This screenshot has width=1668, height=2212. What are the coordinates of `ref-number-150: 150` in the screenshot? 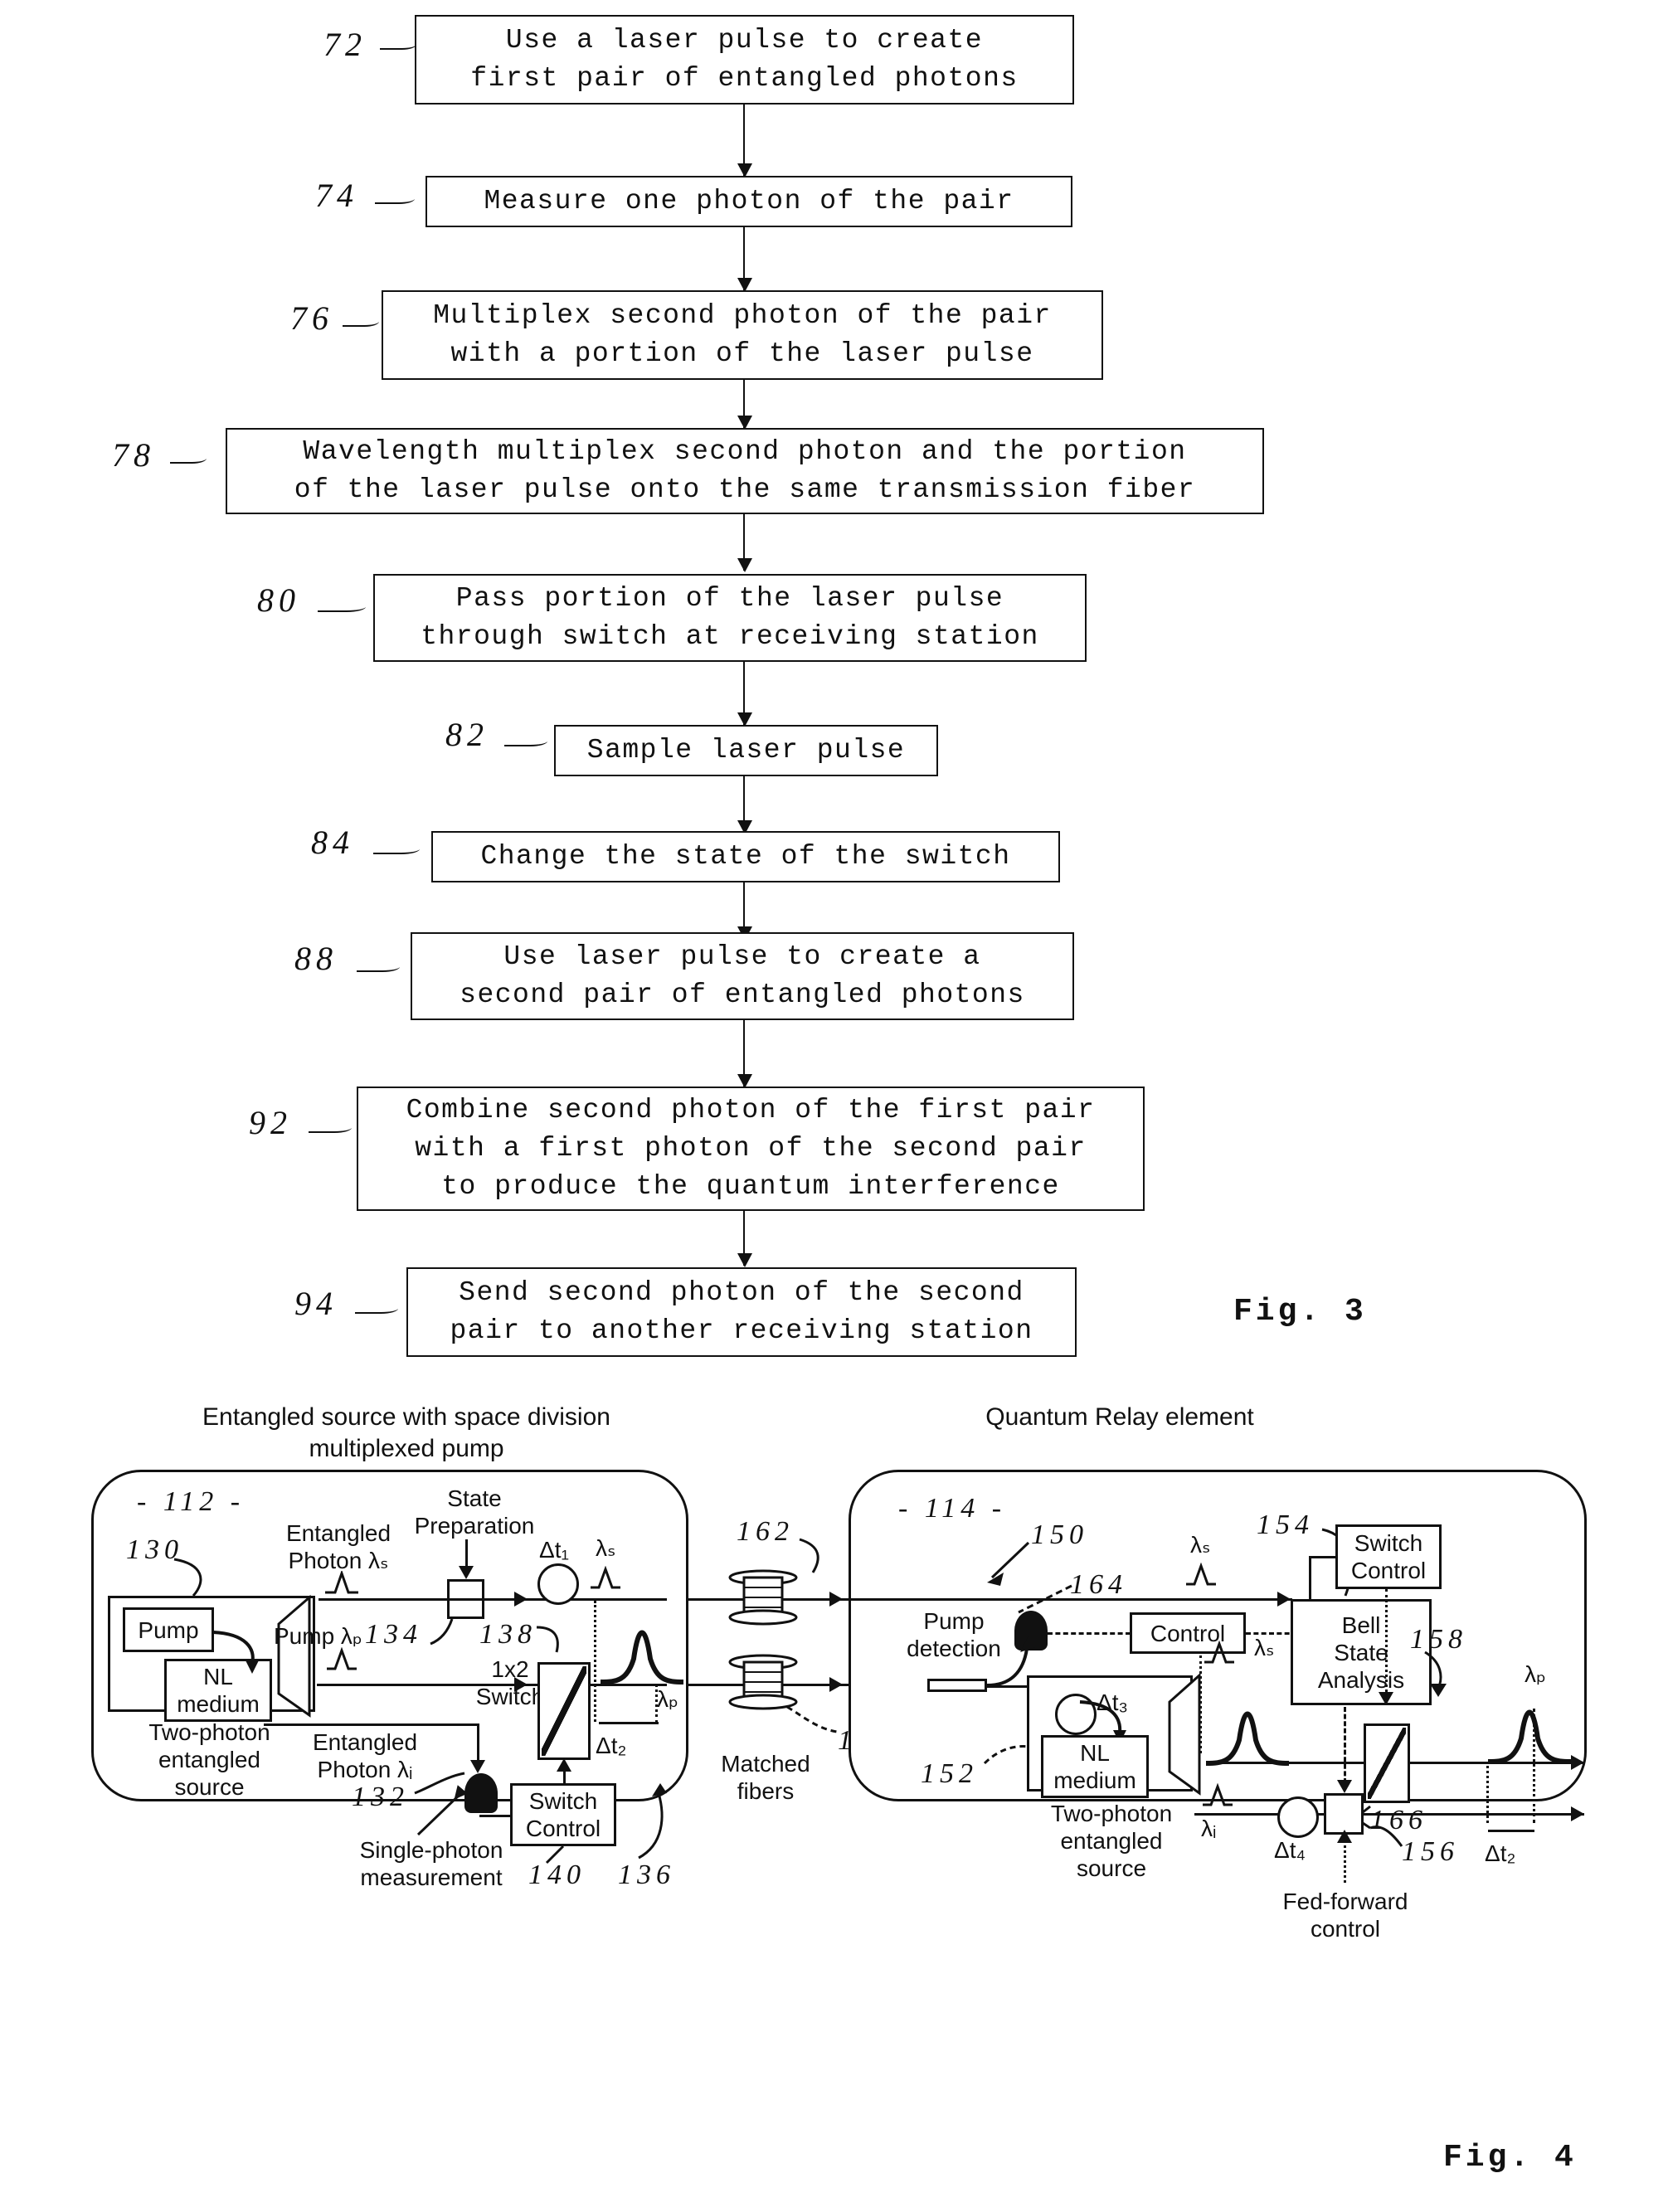 It's located at (1059, 1534).